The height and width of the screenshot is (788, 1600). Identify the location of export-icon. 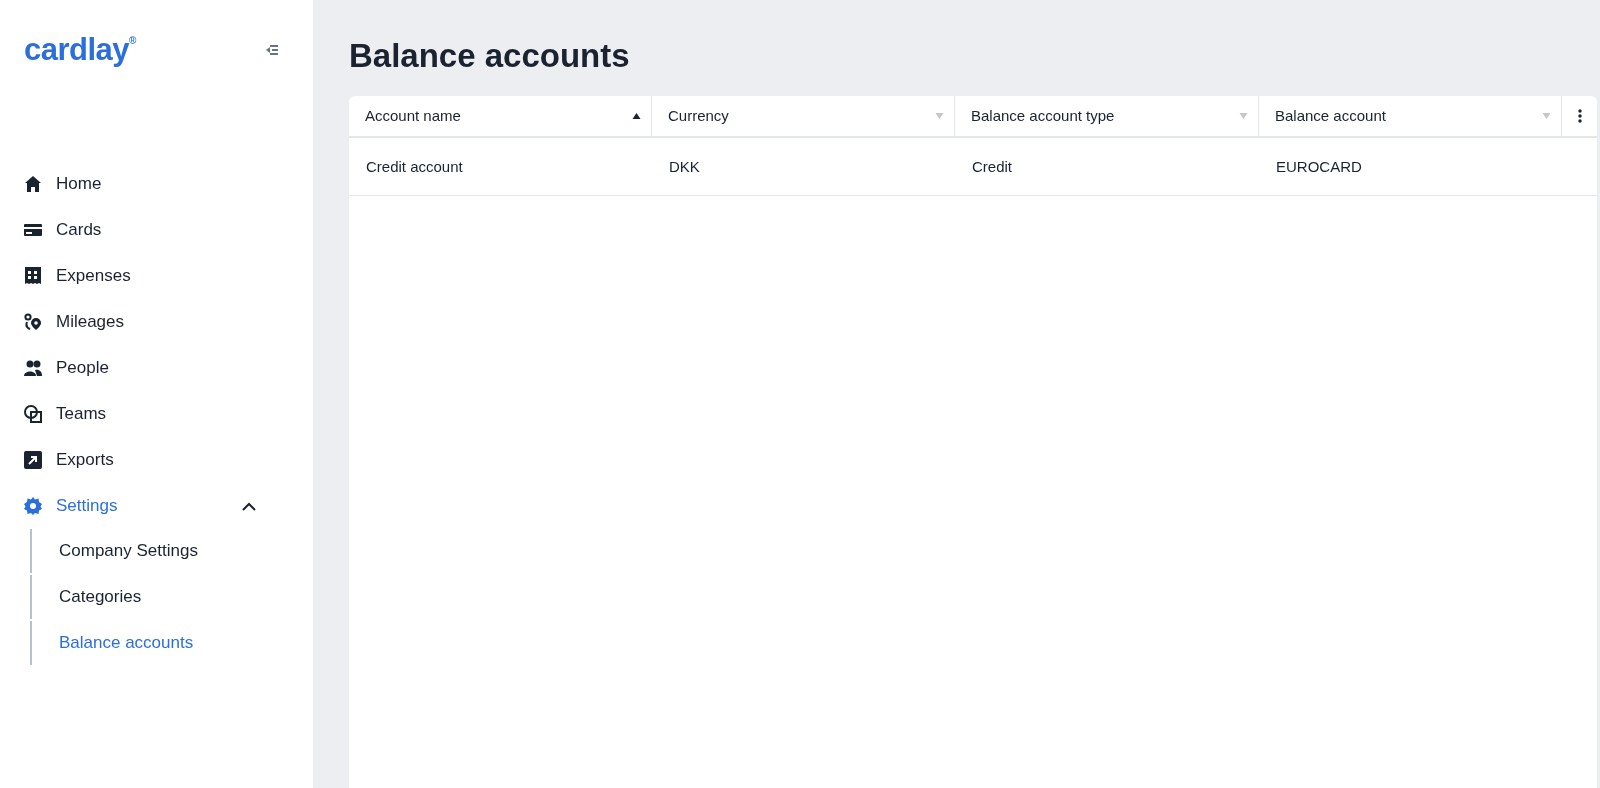
(33, 460).